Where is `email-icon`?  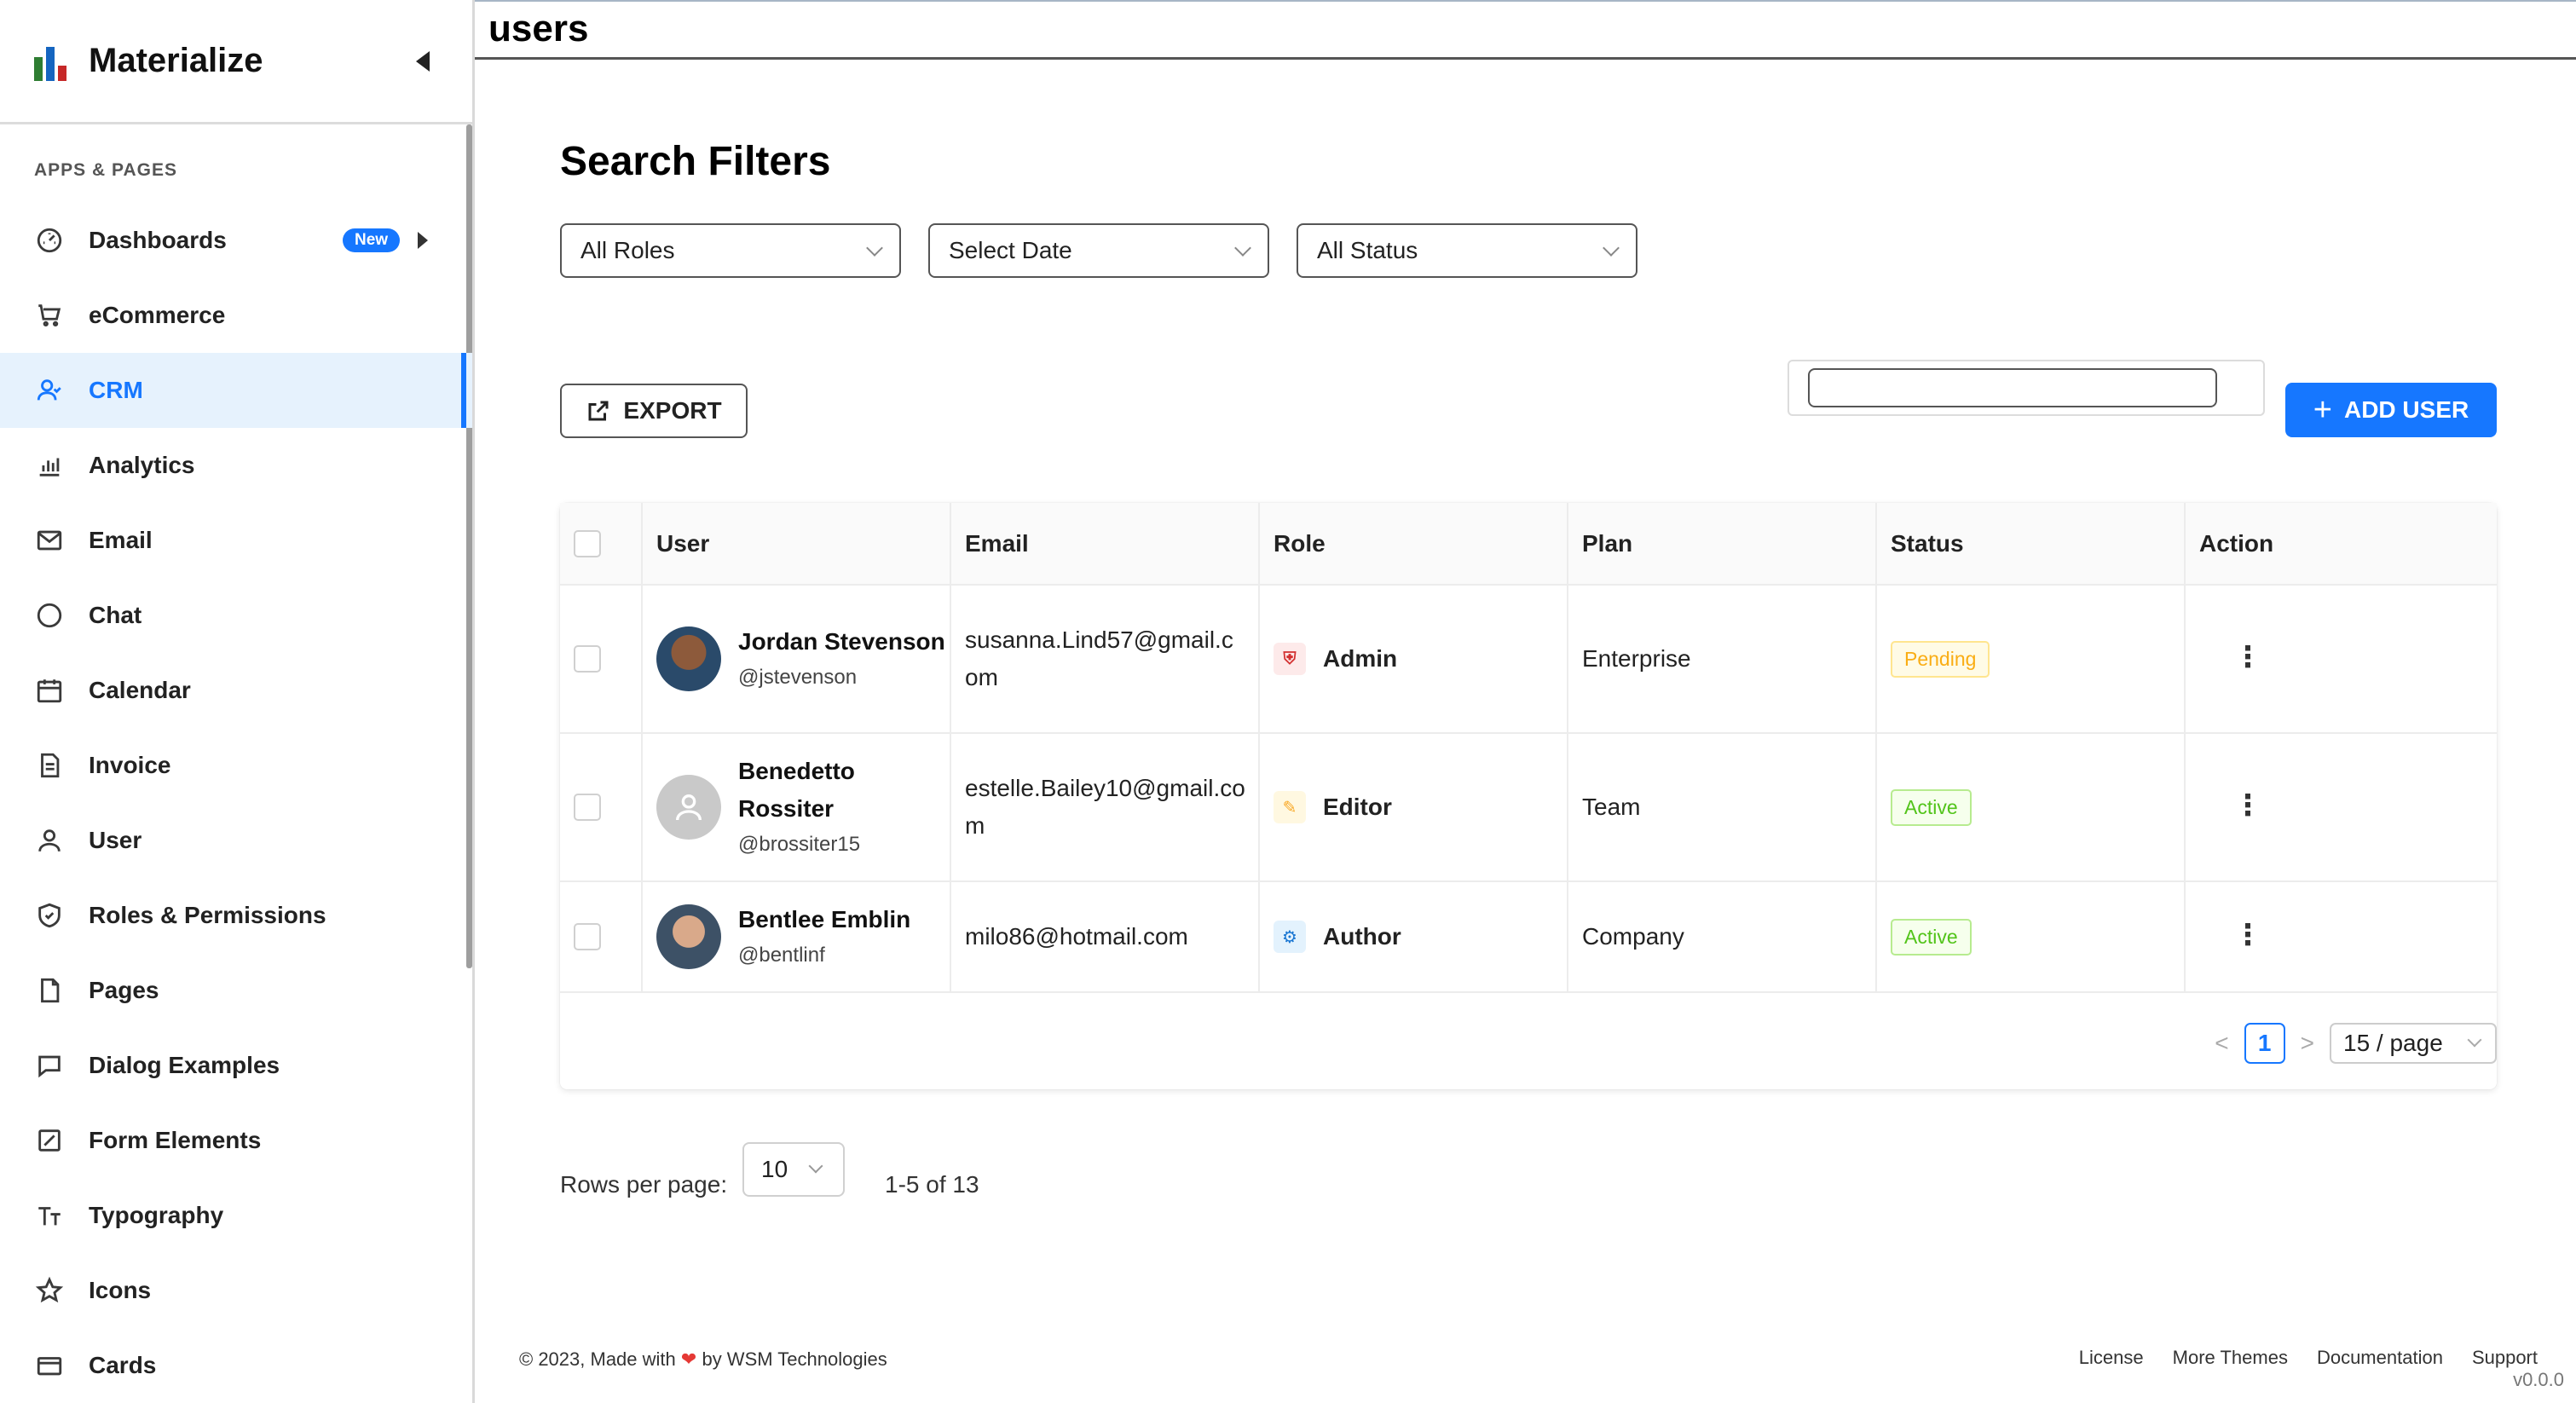 email-icon is located at coordinates (49, 540).